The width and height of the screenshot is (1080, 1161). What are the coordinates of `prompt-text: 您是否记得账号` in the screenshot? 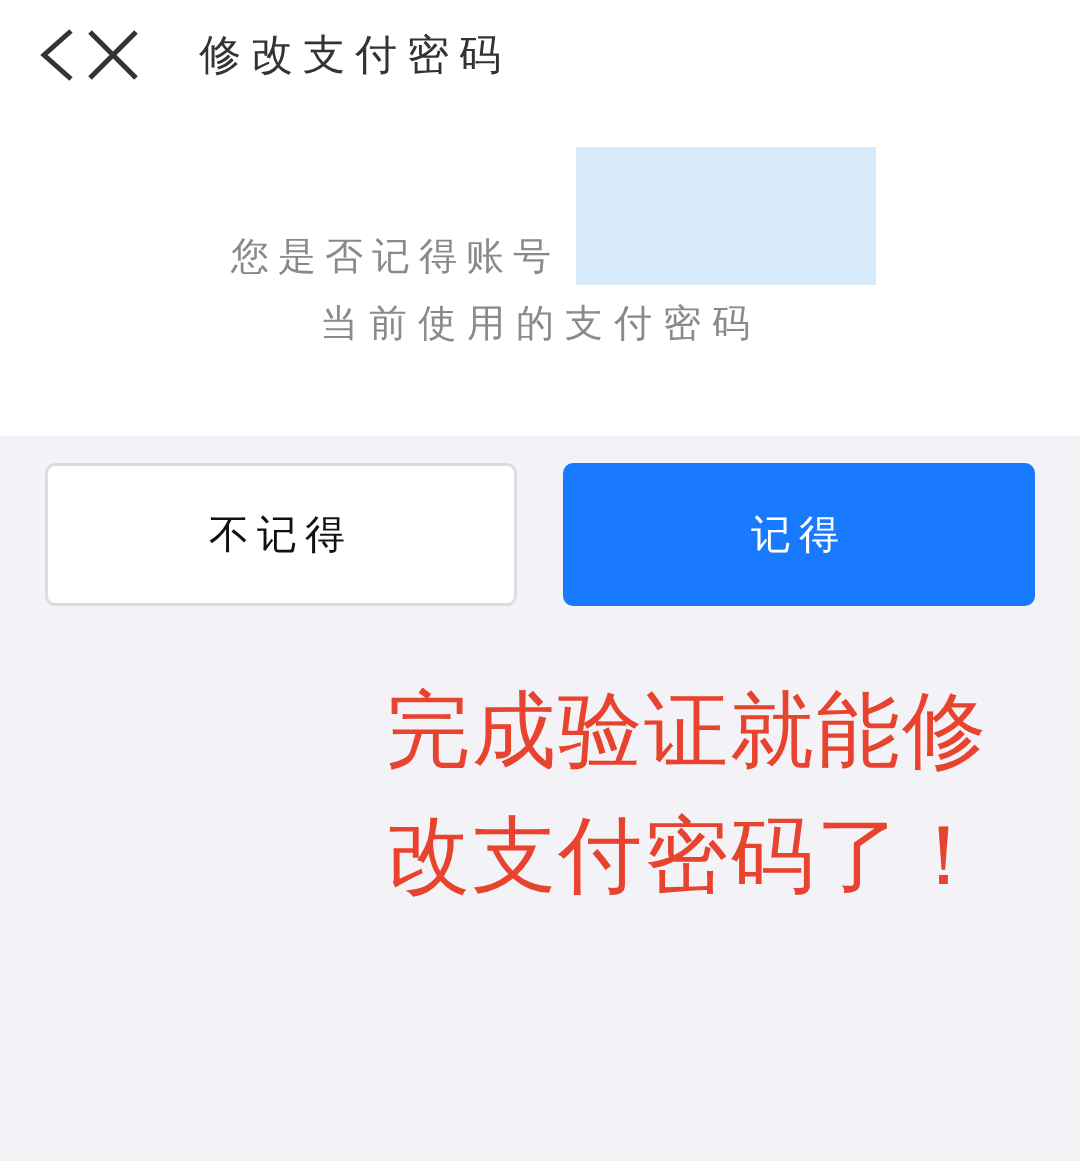 It's located at (395, 256).